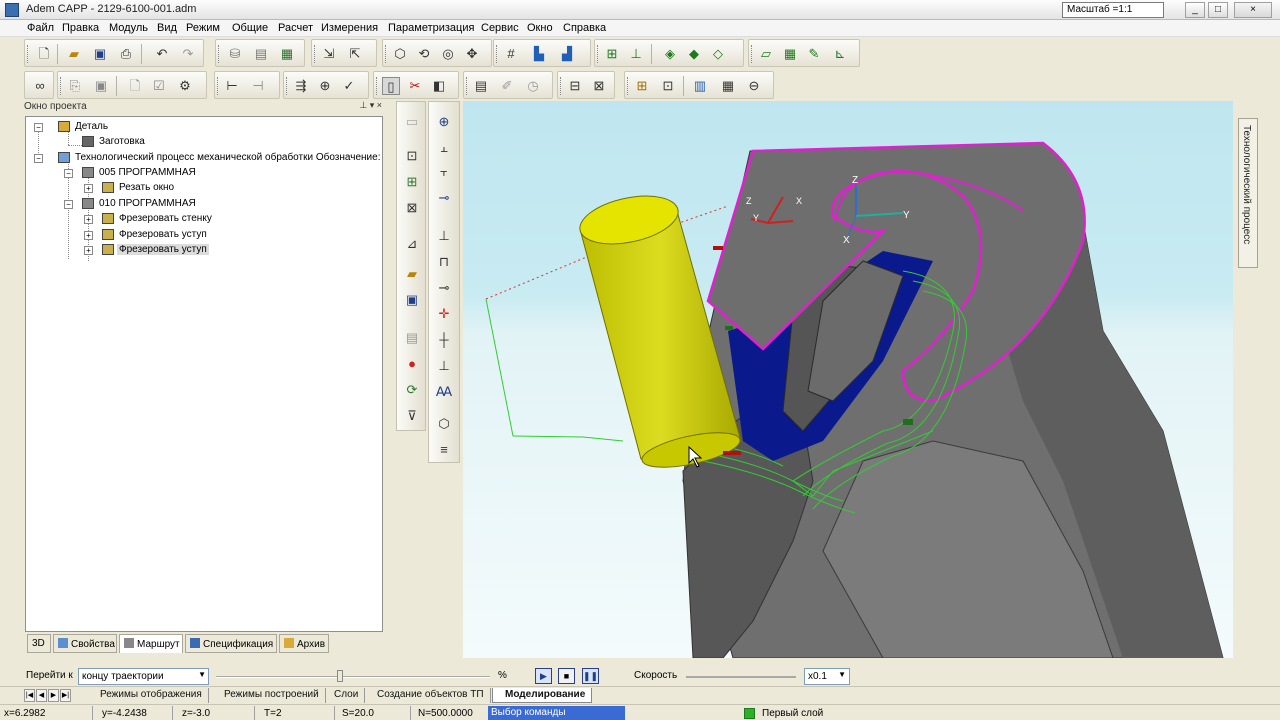 The width and height of the screenshot is (1280, 720). What do you see at coordinates (790, 54) in the screenshot?
I see `mesh-icon: ▦` at bounding box center [790, 54].